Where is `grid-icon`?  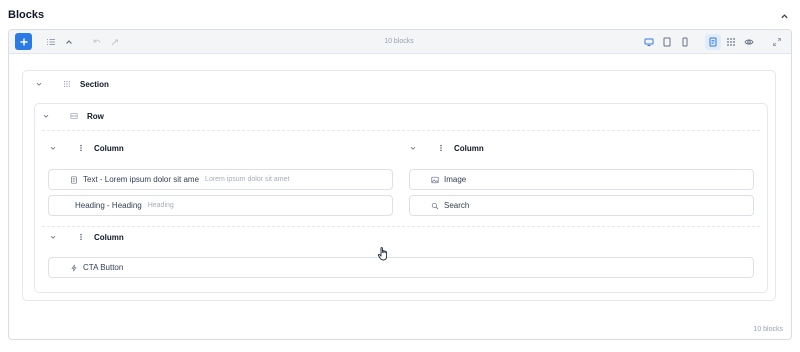
grid-icon is located at coordinates (731, 42).